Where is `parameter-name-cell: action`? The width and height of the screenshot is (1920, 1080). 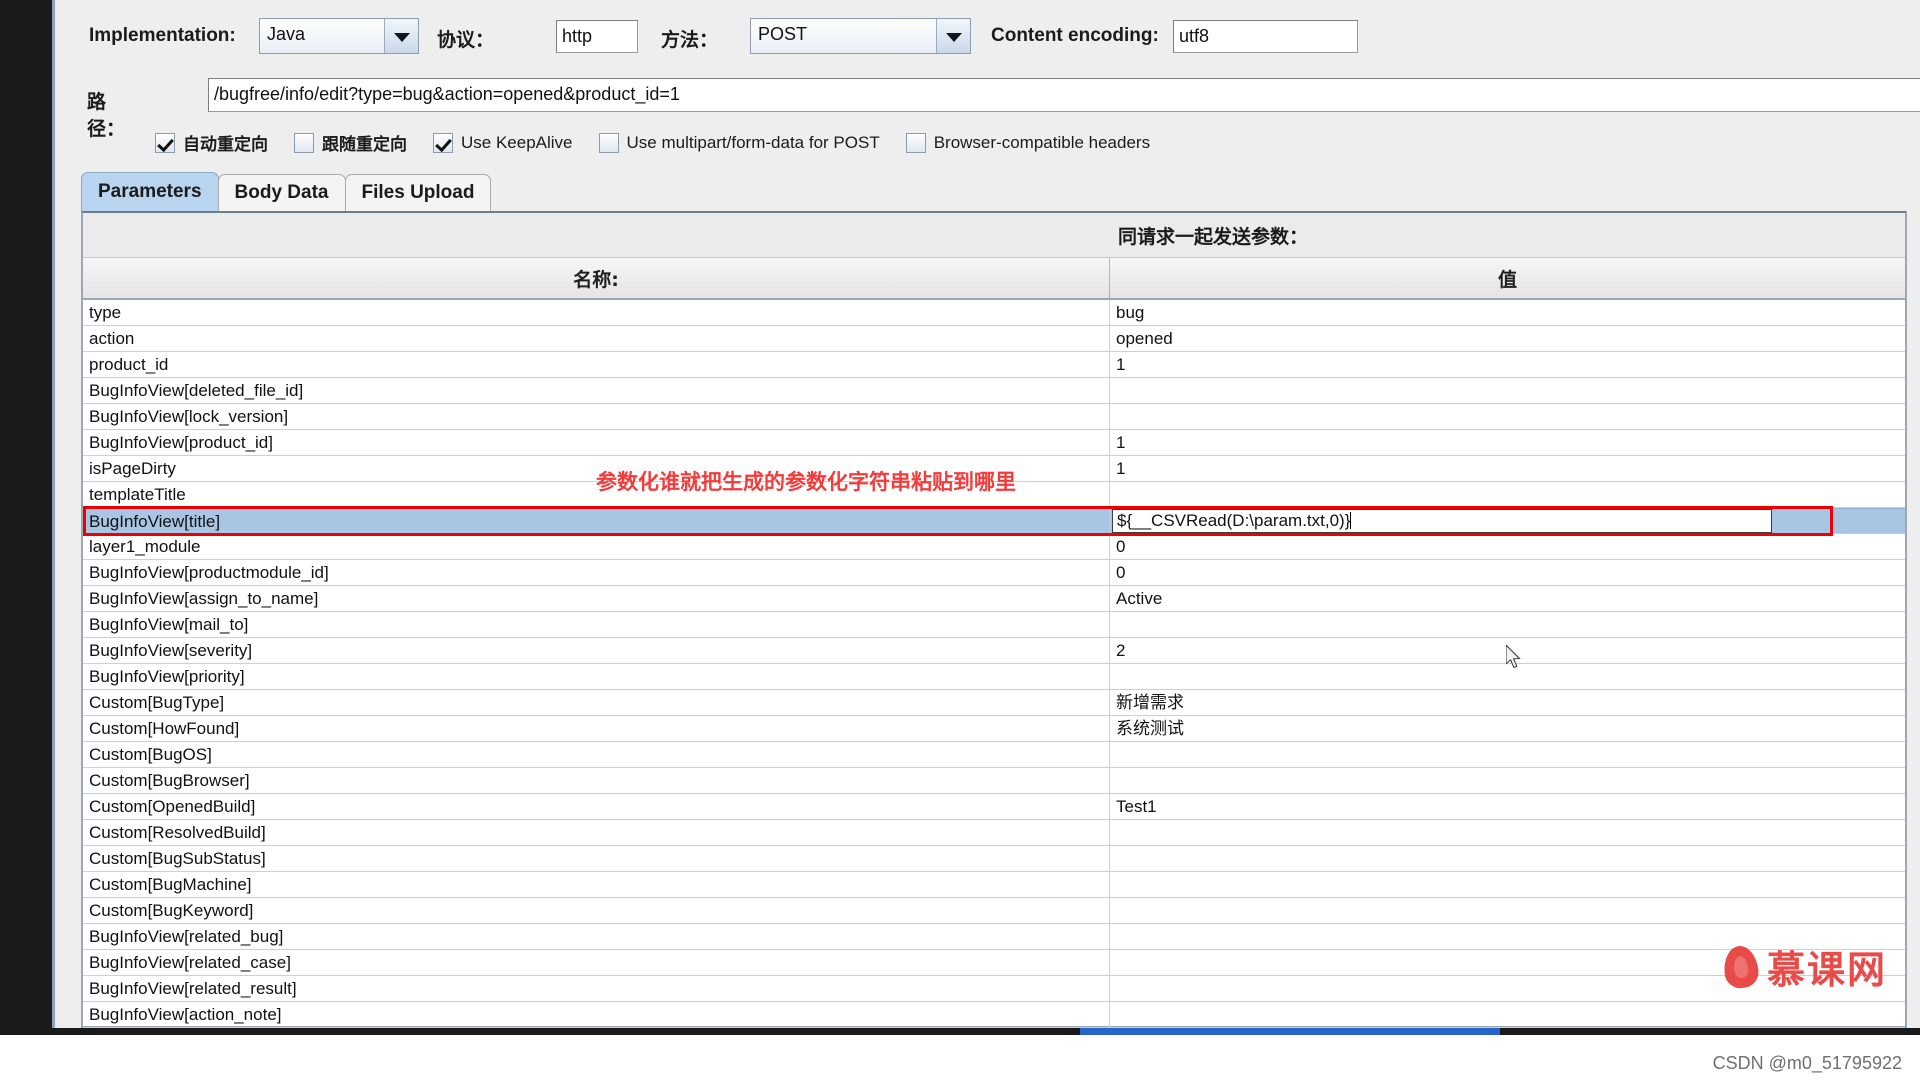
parameter-name-cell: action is located at coordinates (596, 338).